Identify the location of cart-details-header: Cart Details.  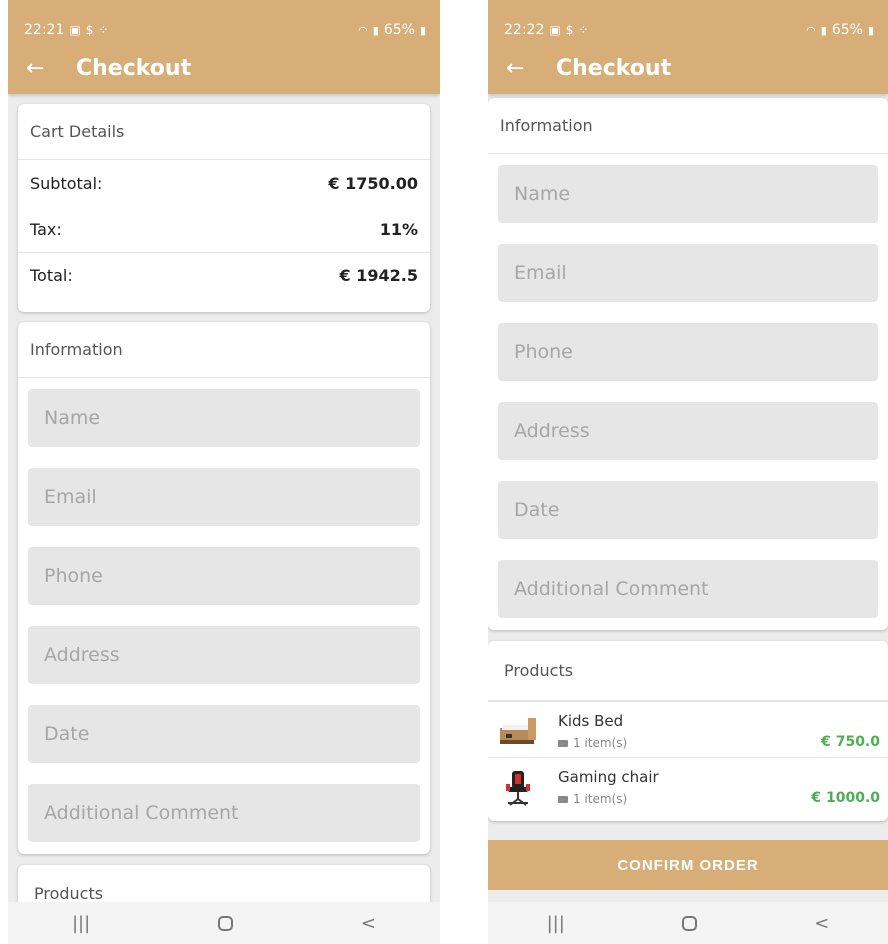
(224, 132).